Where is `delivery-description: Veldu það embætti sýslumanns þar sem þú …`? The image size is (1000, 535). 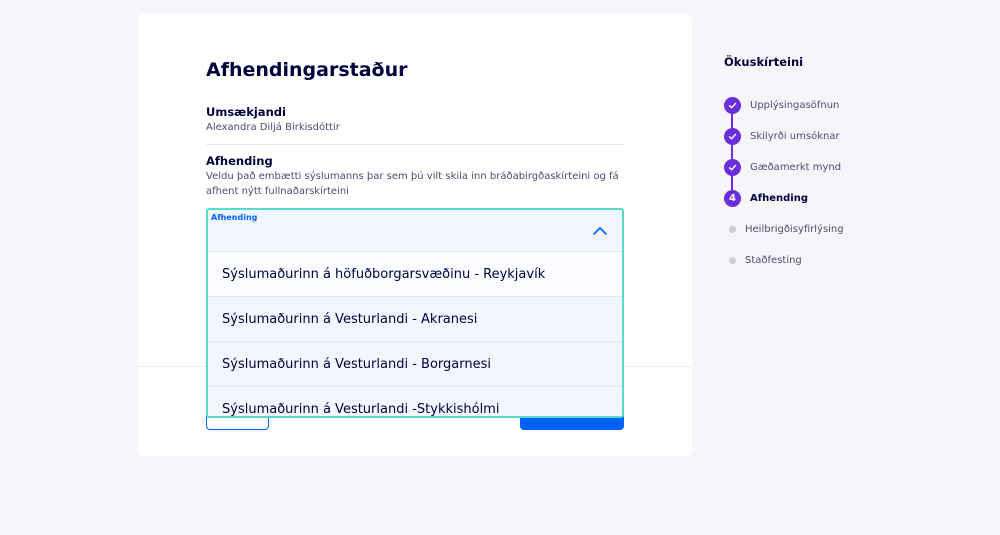
delivery-description: Veldu það embætti sýslumanns þar sem þú … is located at coordinates (412, 184).